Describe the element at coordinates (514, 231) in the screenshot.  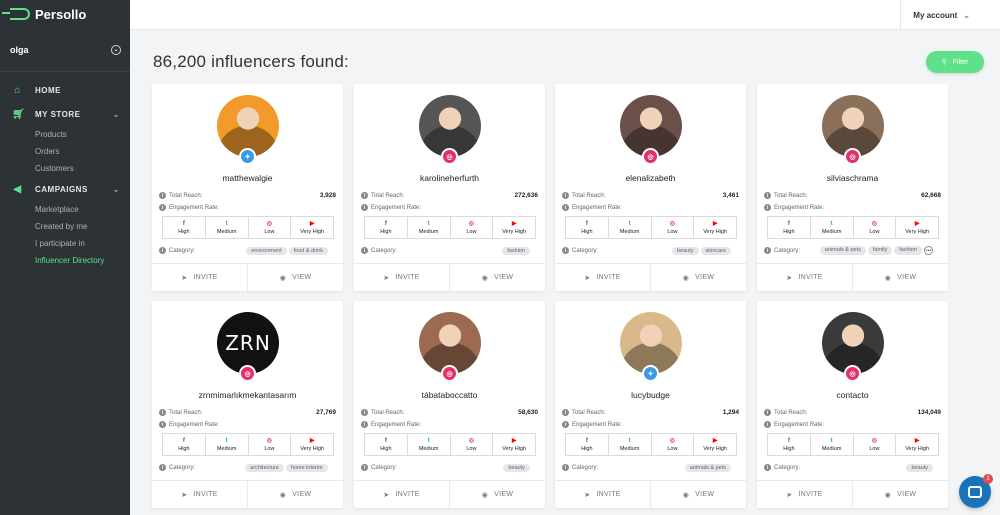
I see `engagement-level: Very High` at that location.